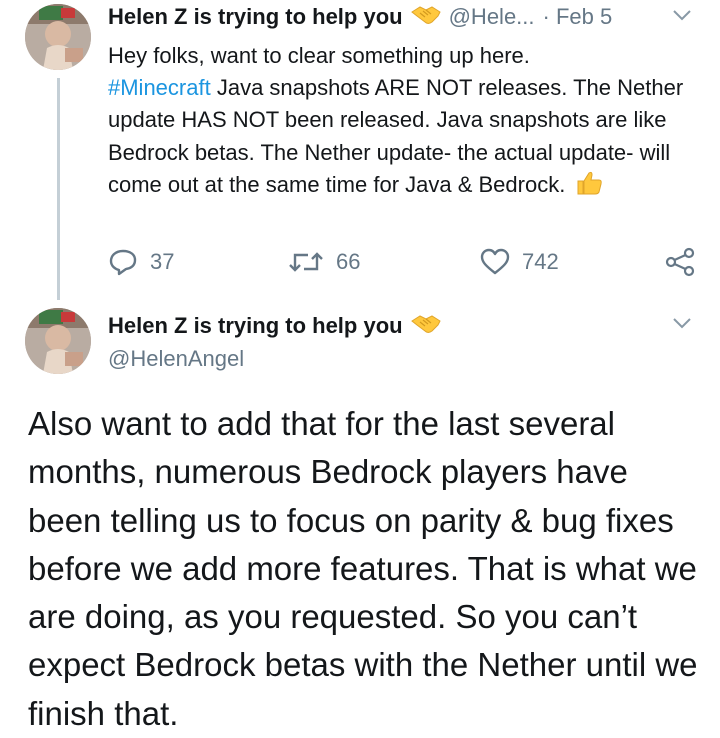 The image size is (720, 738). Describe the element at coordinates (58, 189) in the screenshot. I see `thread-line` at that location.